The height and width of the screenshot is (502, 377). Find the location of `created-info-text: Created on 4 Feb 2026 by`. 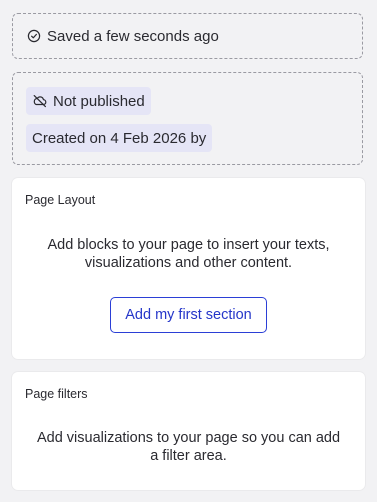

created-info-text: Created on 4 Feb 2026 by is located at coordinates (119, 138).